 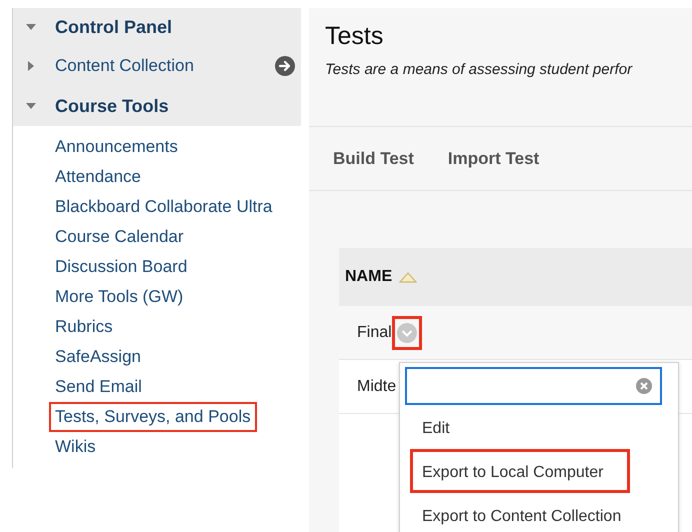 What do you see at coordinates (520, 471) in the screenshot?
I see `menu-item: Export to Local Computer` at bounding box center [520, 471].